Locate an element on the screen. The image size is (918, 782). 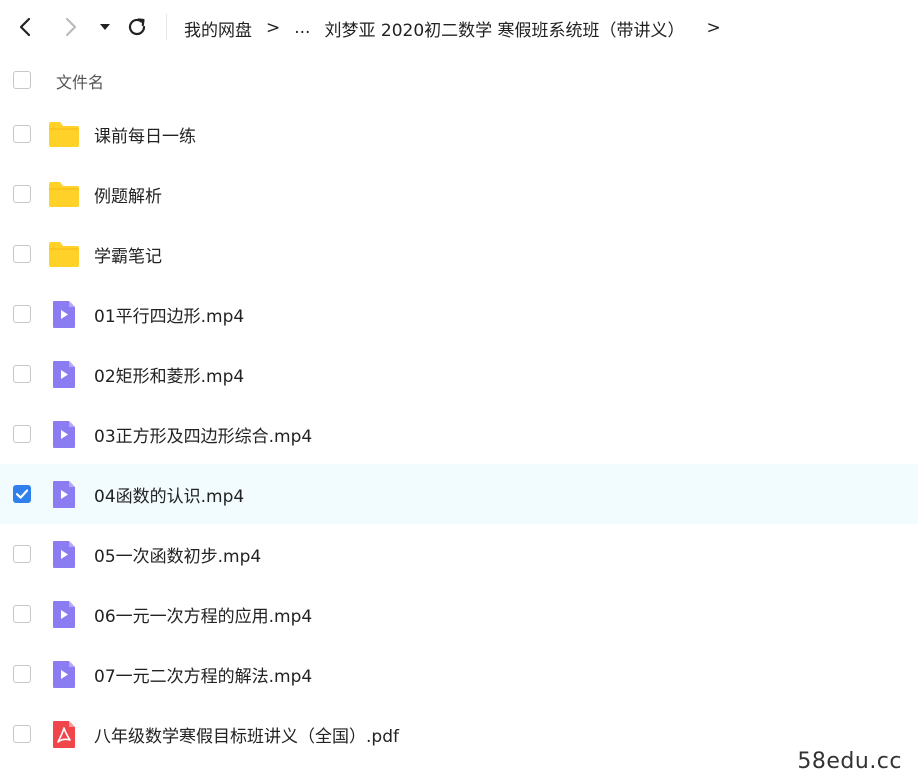
file-row: 06一元一次方程的应用.mp4 is located at coordinates (459, 614).